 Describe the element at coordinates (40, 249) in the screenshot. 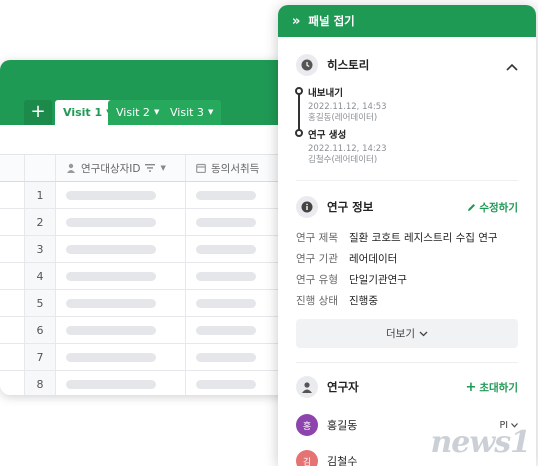

I see `row-number: 3` at that location.